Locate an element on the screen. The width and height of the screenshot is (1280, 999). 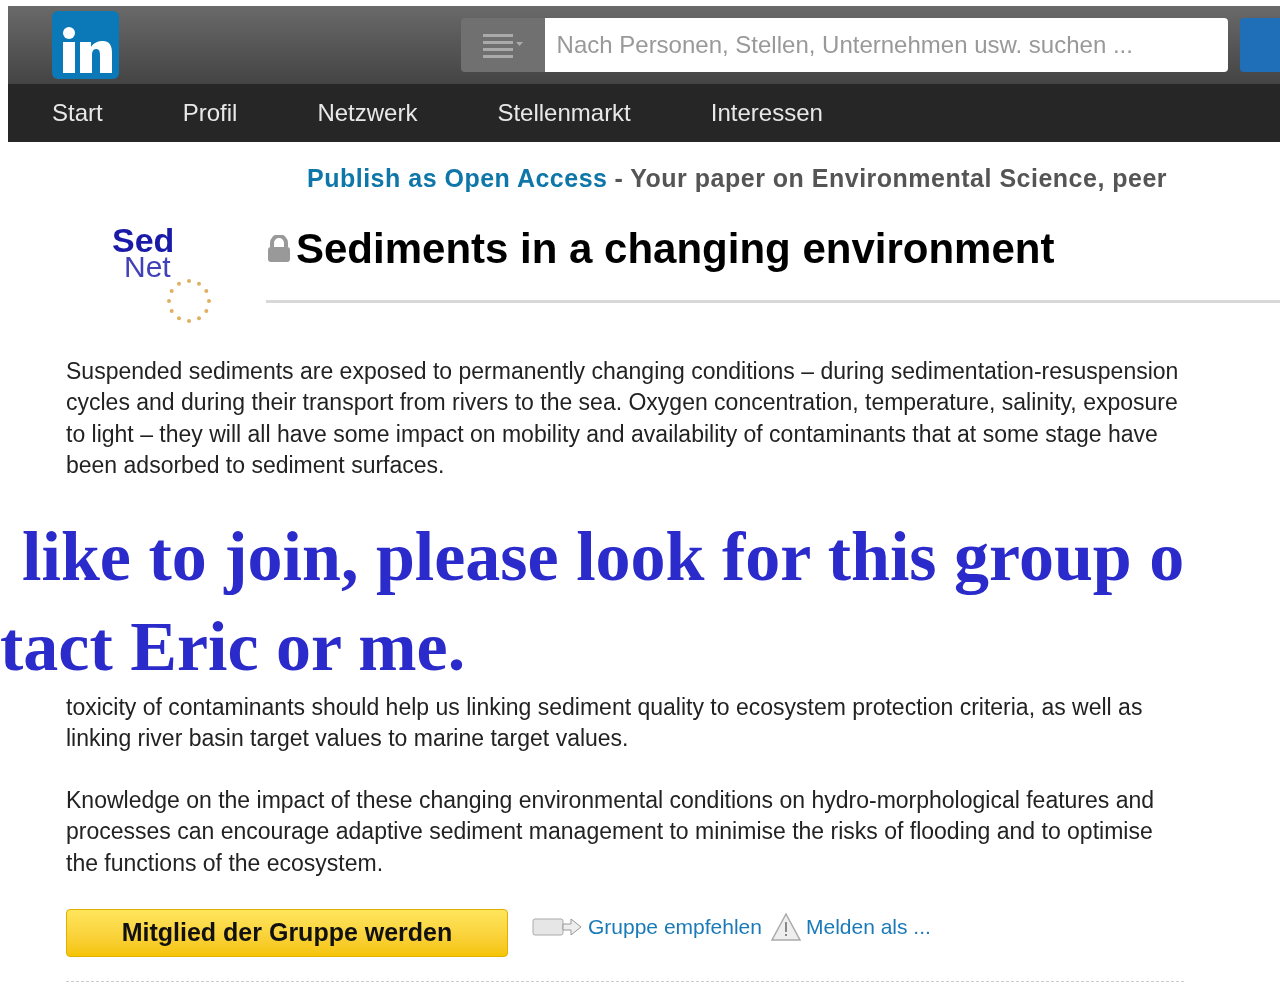
overlay-text: like to join, please look for this group o is located at coordinates (603, 556).